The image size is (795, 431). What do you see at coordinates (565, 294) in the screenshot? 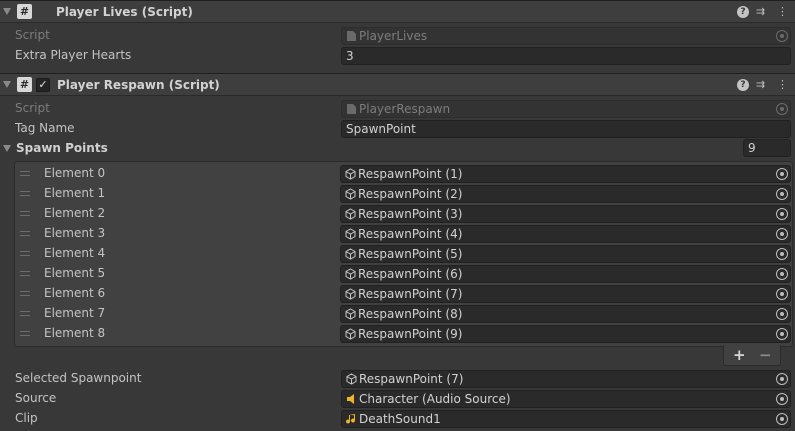
I see `element-object-field: RespawnPoint (7)` at bounding box center [565, 294].